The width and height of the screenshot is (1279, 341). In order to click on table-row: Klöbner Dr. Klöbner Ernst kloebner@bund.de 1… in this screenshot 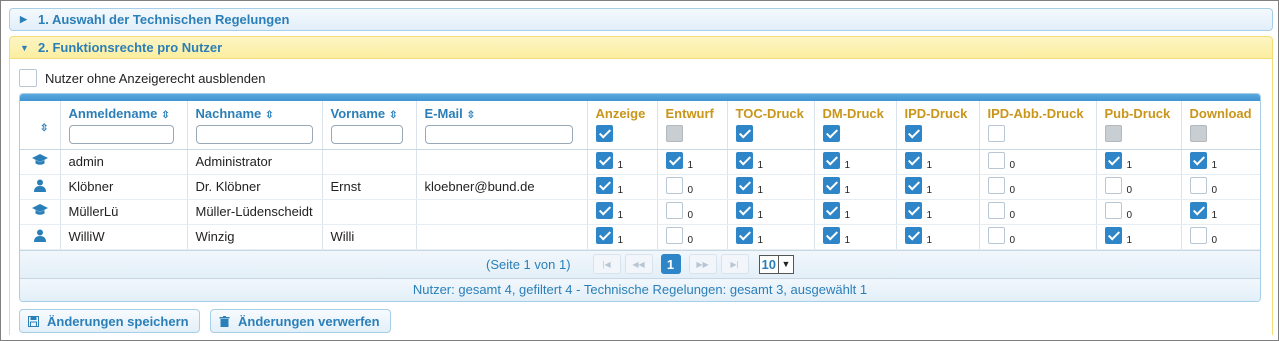, I will do `click(640, 187)`.